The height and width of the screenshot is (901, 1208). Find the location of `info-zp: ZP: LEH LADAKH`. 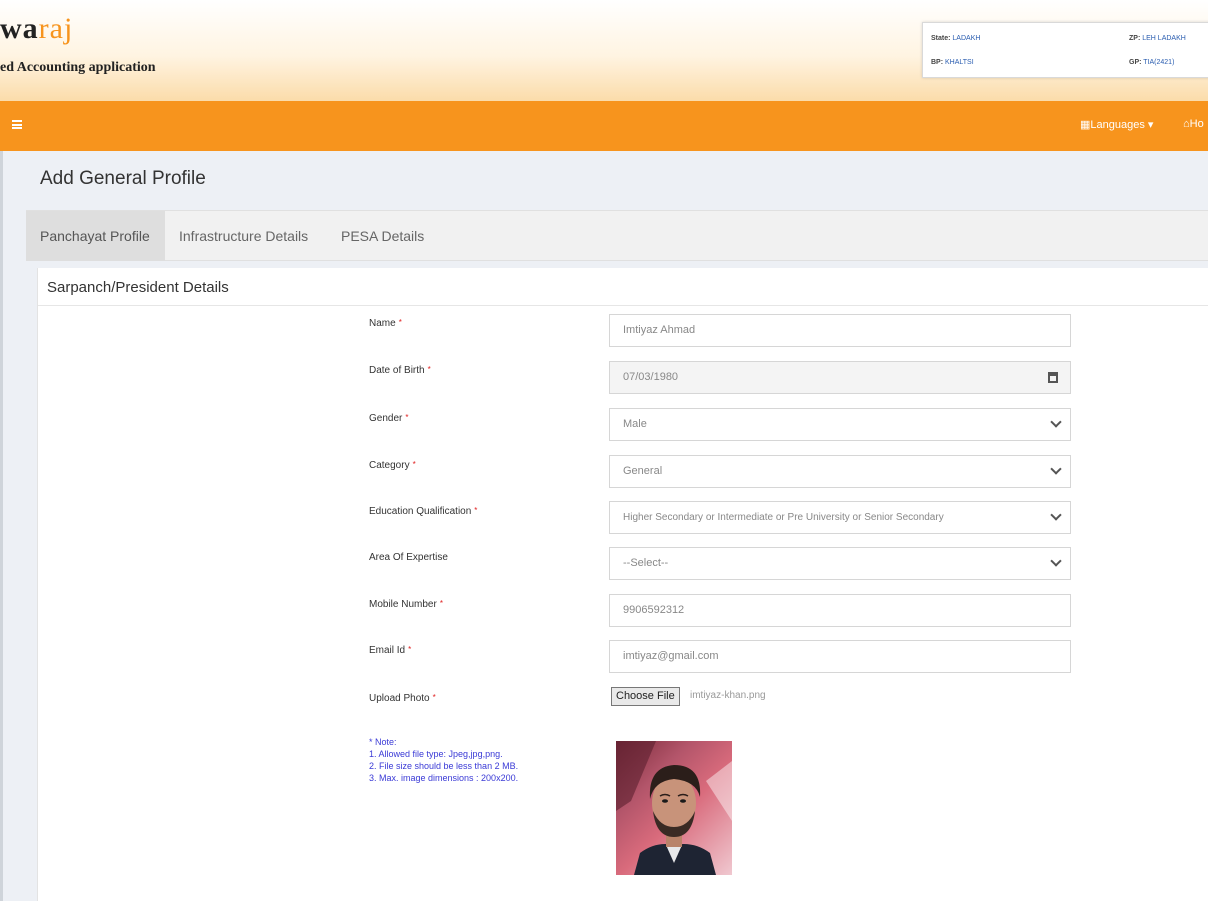

info-zp: ZP: LEH LADAKH is located at coordinates (1157, 38).